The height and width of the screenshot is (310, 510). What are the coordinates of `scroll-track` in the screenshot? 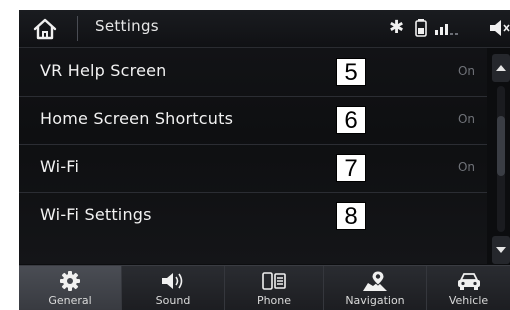 It's located at (501, 159).